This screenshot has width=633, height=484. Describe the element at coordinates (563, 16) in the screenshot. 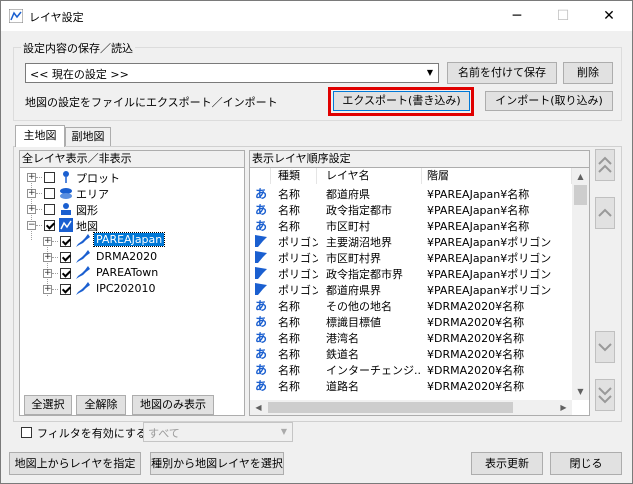

I see `maximize-button: ☐` at that location.